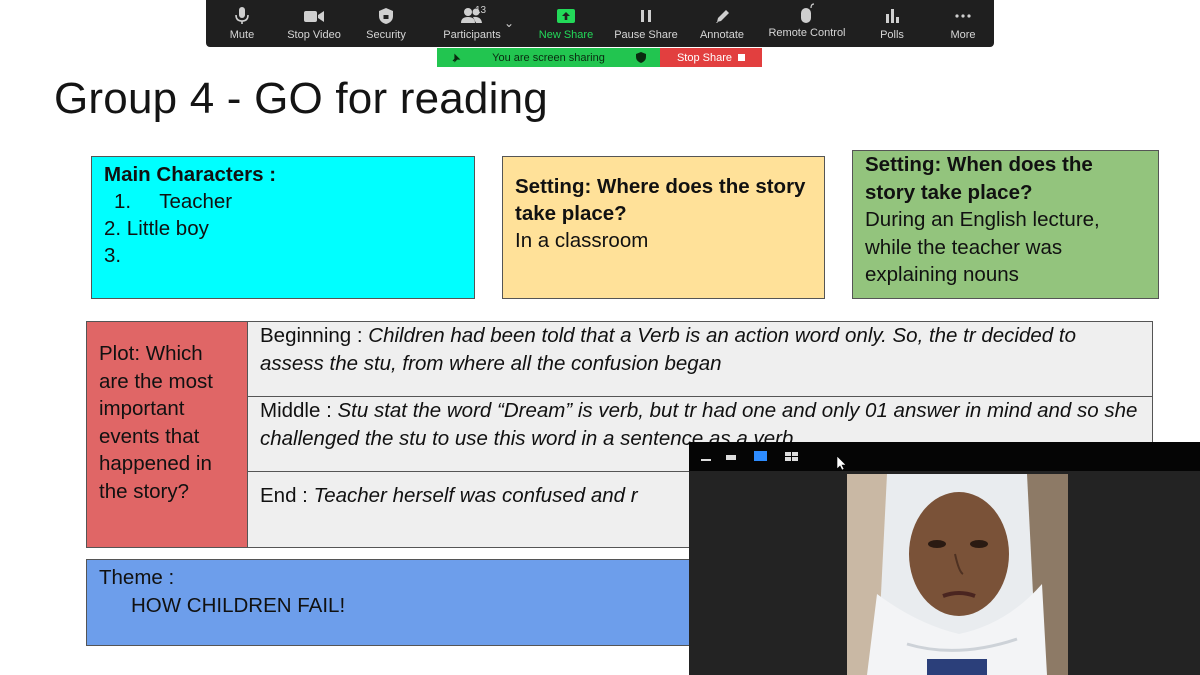 The width and height of the screenshot is (1200, 675). Describe the element at coordinates (156, 228) in the screenshot. I see `character-item-2: 2. Little boy` at that location.